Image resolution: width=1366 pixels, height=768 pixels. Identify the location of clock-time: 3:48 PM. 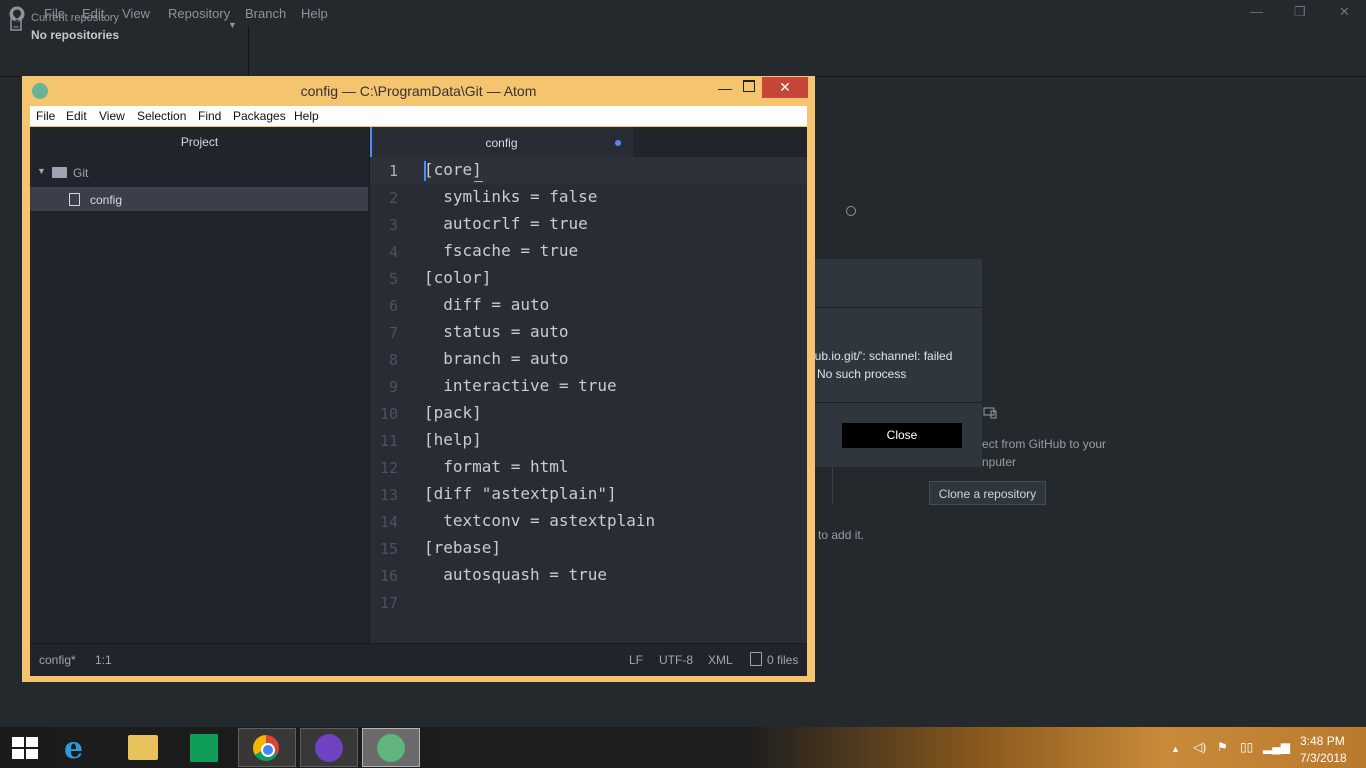
(1322, 741).